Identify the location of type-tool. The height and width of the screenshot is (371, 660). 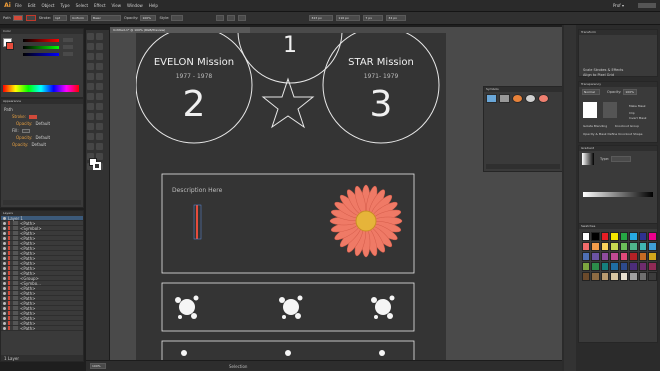
(99, 56).